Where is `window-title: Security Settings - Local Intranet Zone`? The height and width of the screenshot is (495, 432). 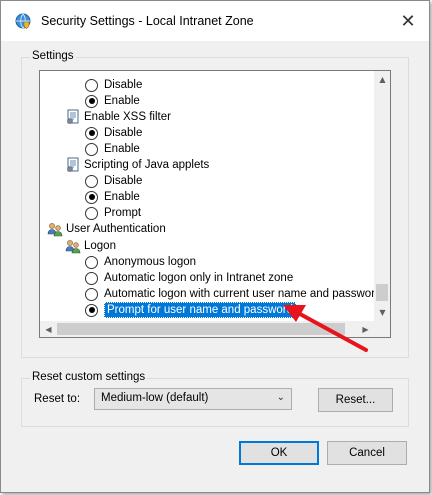 window-title: Security Settings - Local Intranet Zone is located at coordinates (147, 21).